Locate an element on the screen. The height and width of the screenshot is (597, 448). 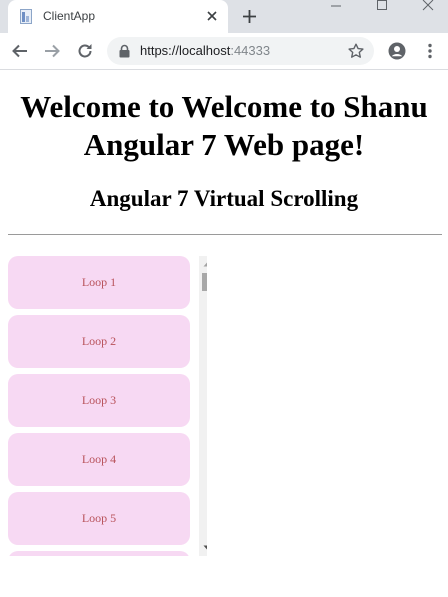
lock-icon is located at coordinates (124, 51).